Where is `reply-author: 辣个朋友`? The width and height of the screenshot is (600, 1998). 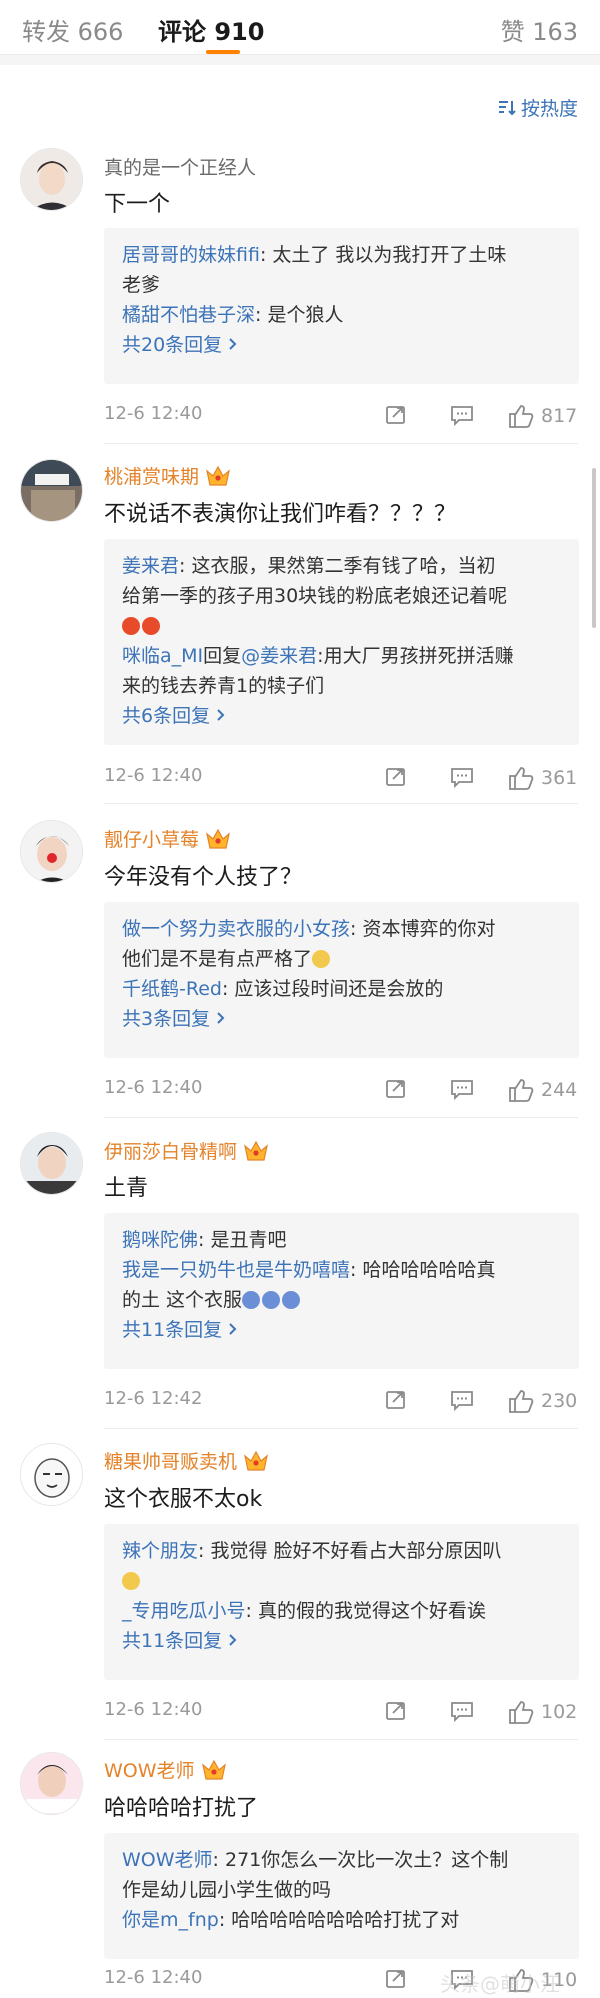 reply-author: 辣个朋友 is located at coordinates (160, 1551).